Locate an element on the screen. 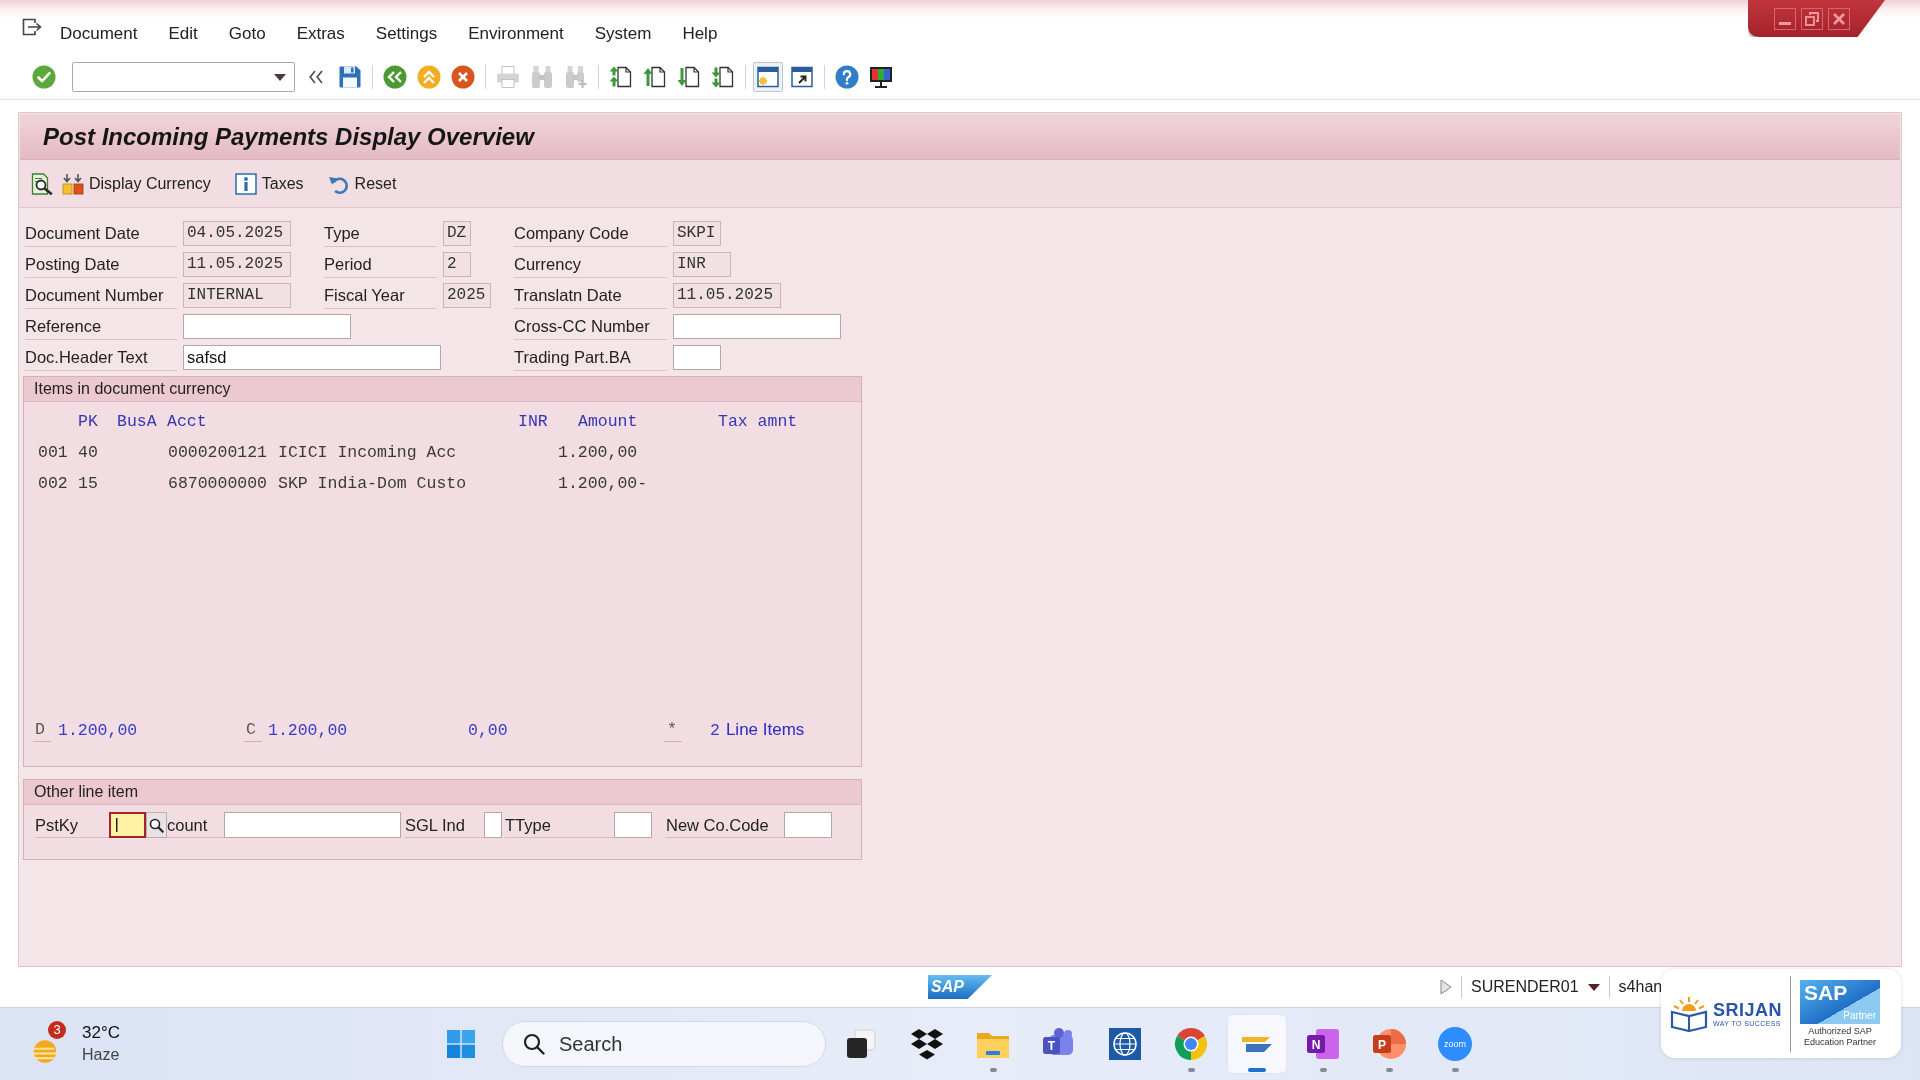 Image resolution: width=1920 pixels, height=1080 pixels. double-chevron-icon is located at coordinates (316, 77).